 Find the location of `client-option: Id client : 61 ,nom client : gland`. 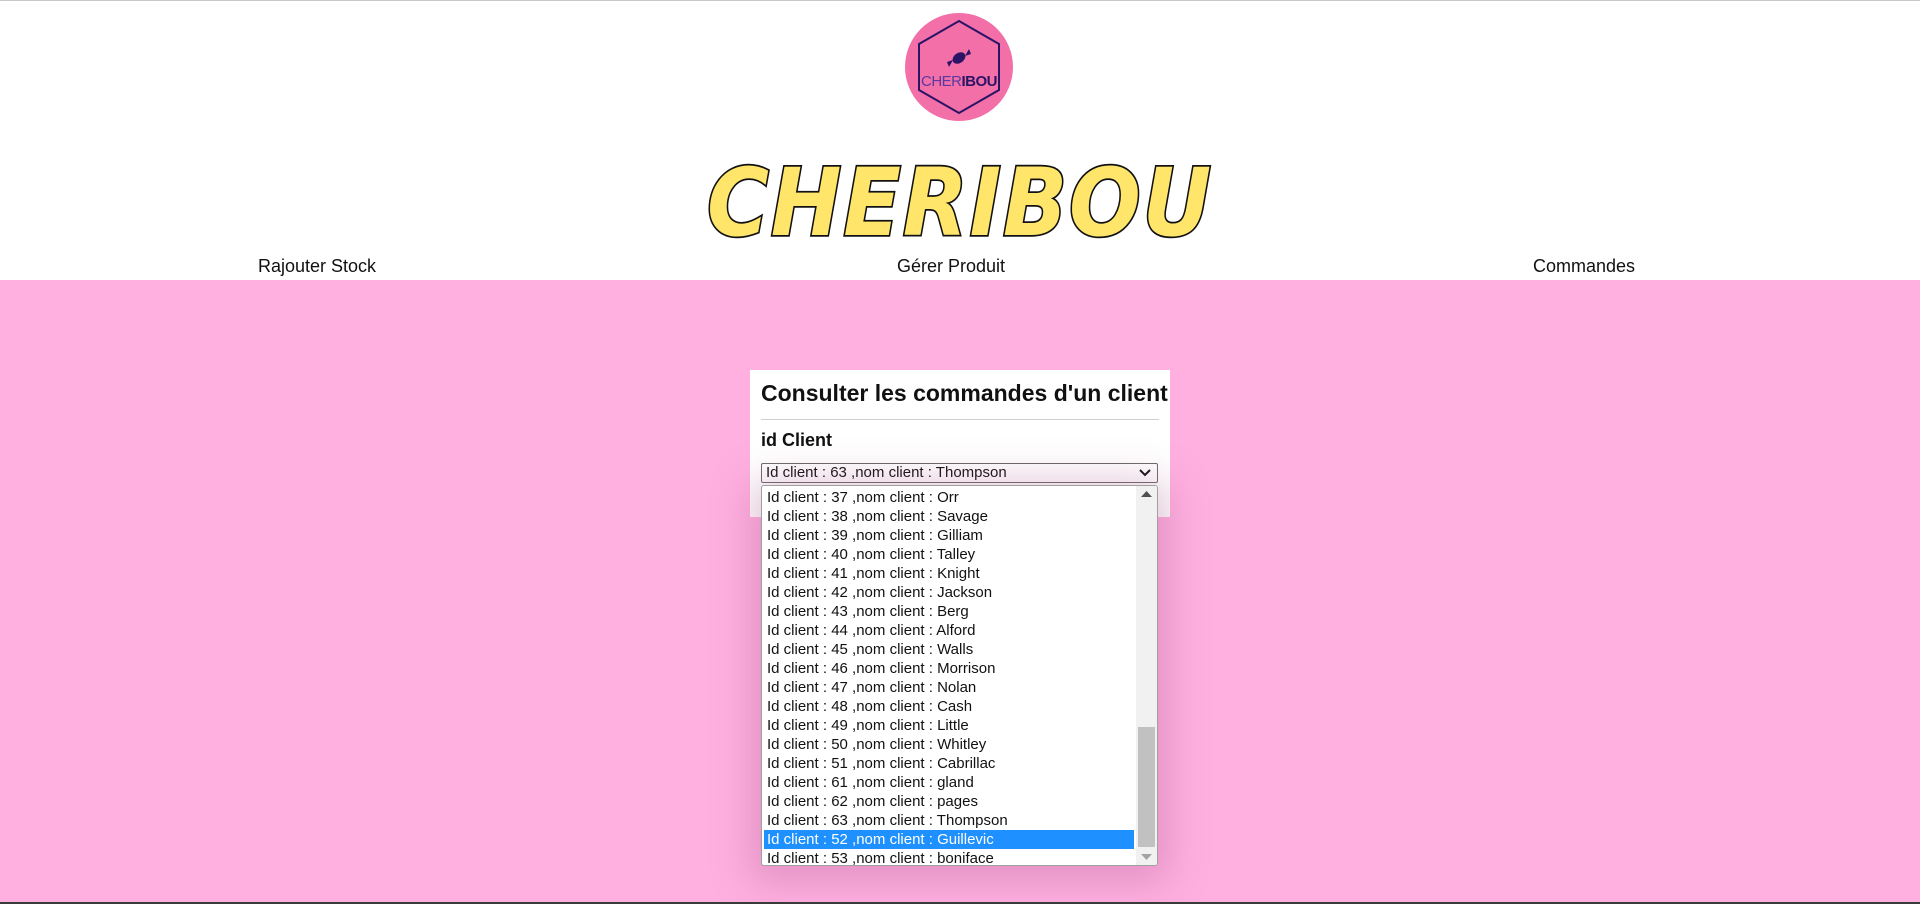

client-option: Id client : 61 ,nom client : gland is located at coordinates (949, 782).